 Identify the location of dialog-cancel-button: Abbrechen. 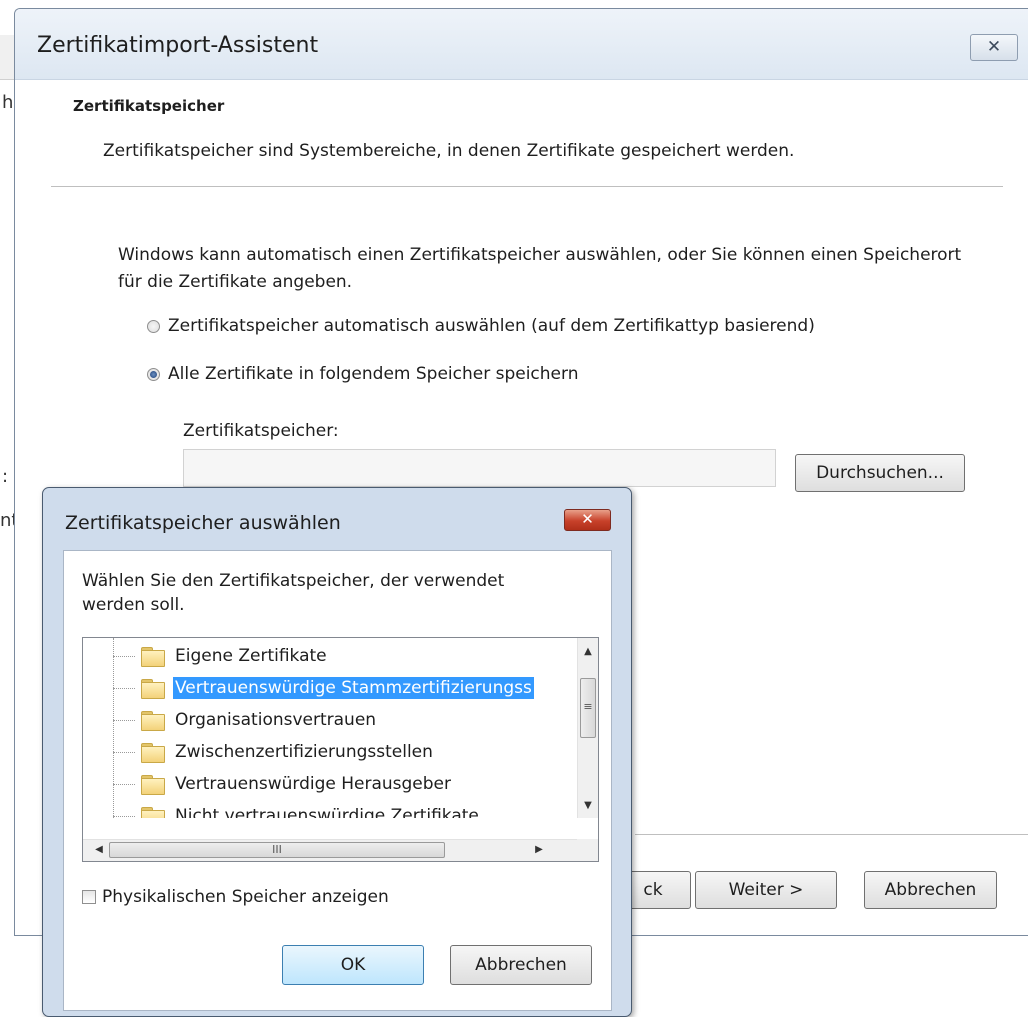
(521, 965).